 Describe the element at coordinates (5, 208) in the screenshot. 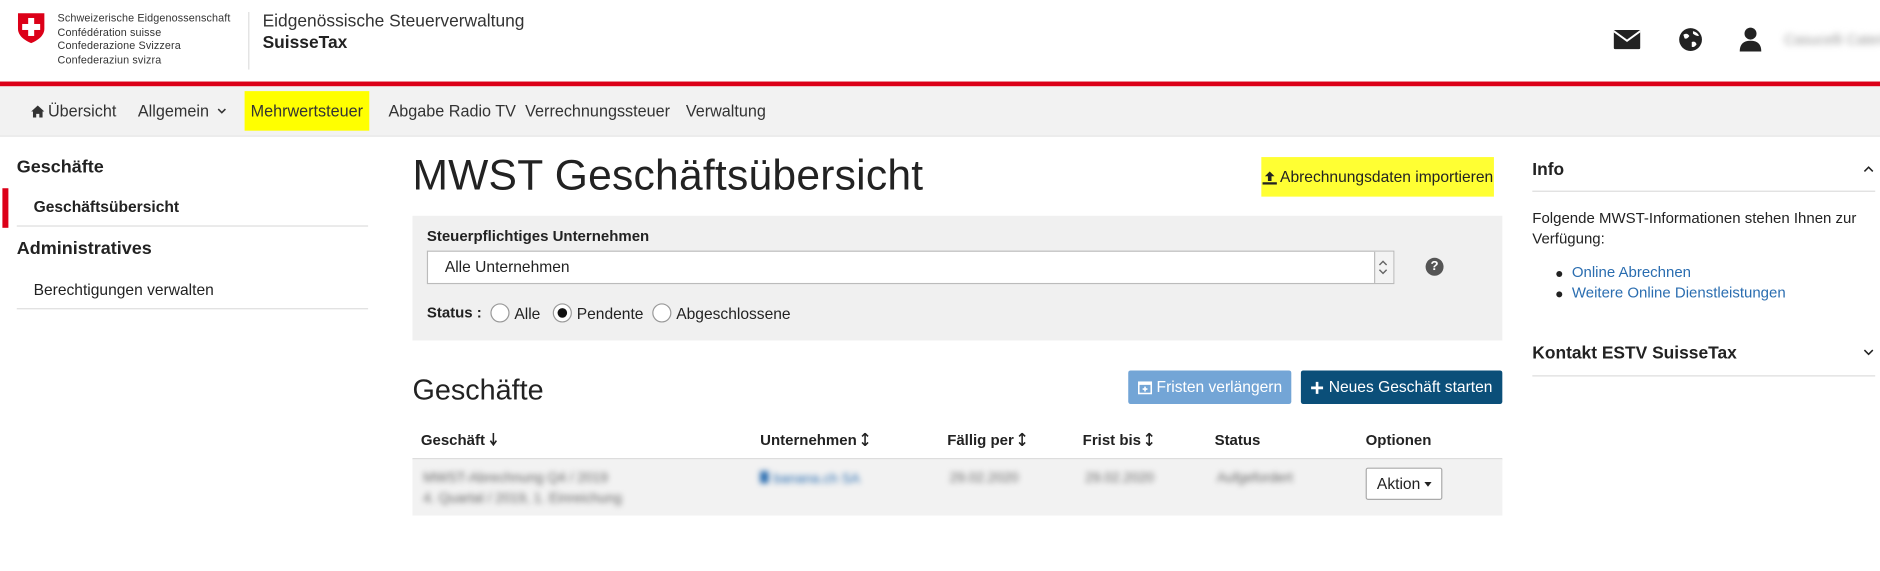

I see `sidebar-active-marker` at that location.